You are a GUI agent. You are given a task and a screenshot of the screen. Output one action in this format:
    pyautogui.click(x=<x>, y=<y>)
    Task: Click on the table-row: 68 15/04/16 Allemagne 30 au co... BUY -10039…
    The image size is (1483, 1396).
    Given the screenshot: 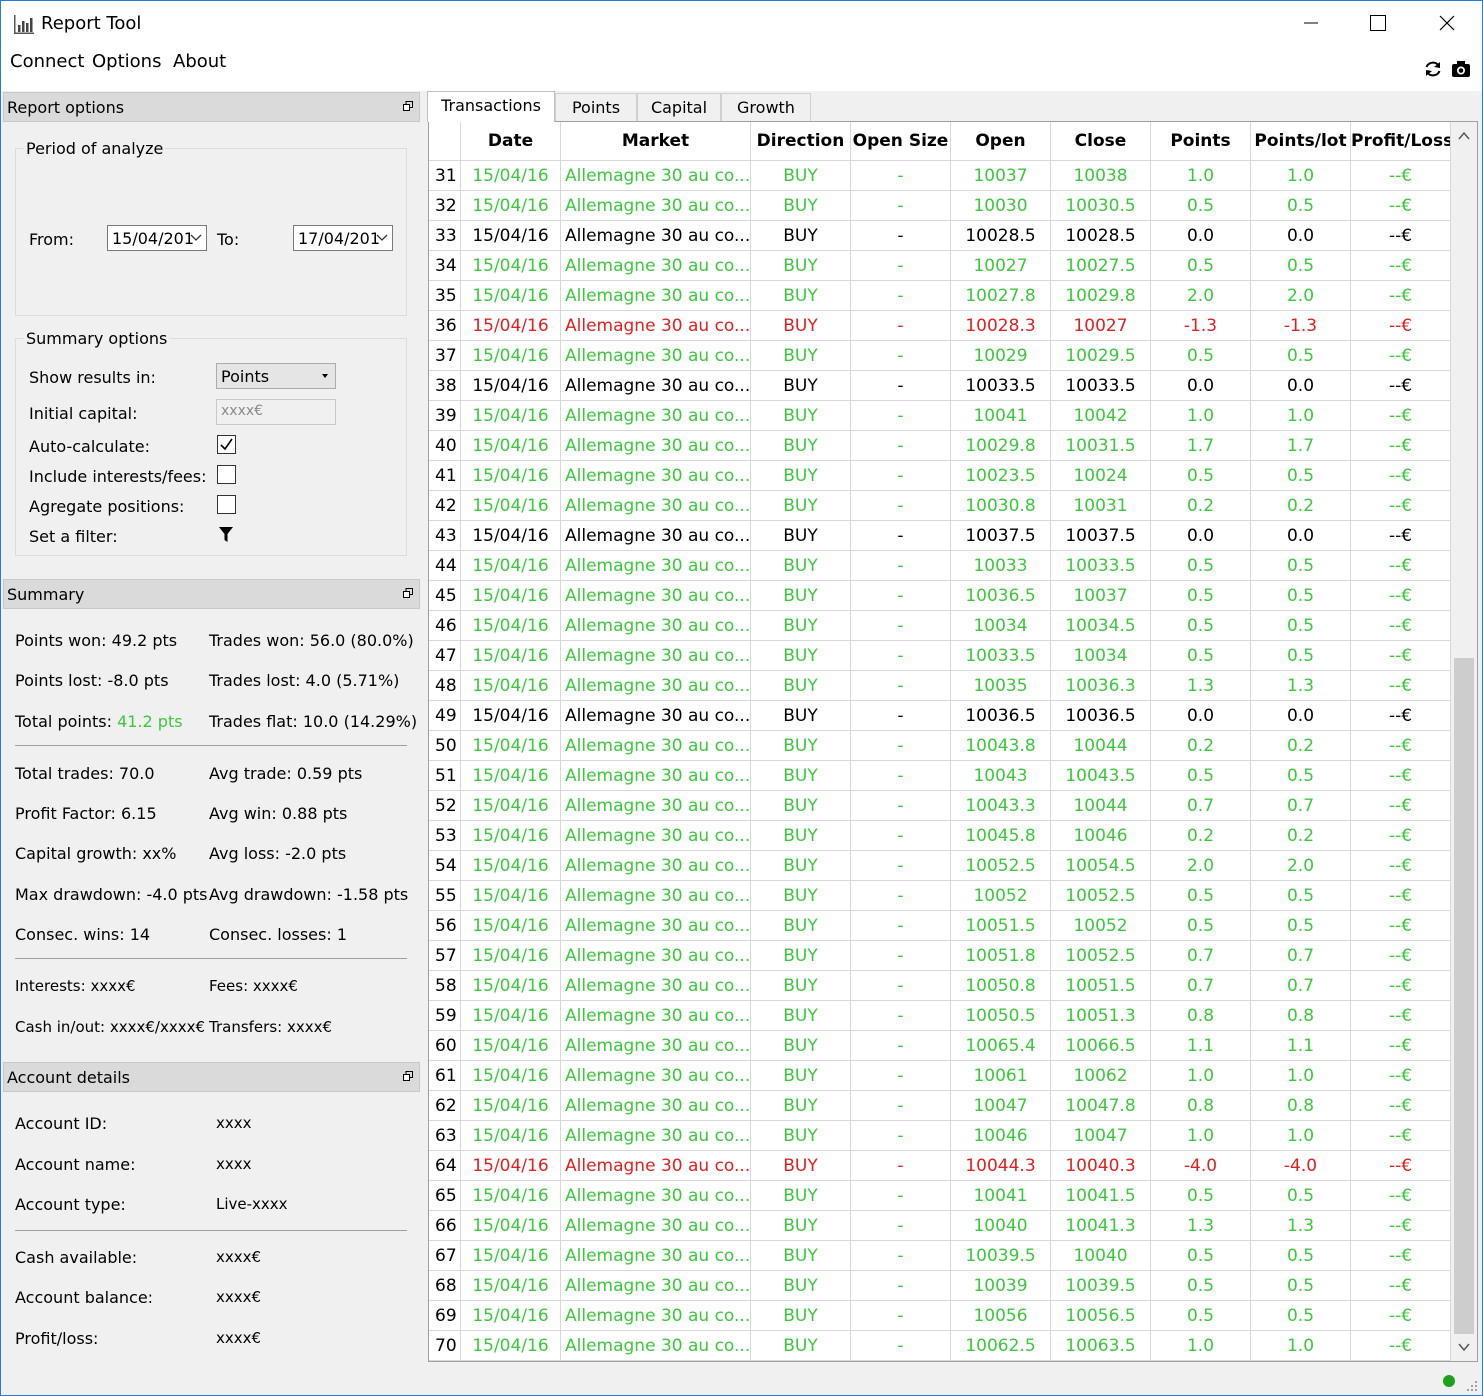 What is the action you would take?
    pyautogui.click(x=940, y=1286)
    